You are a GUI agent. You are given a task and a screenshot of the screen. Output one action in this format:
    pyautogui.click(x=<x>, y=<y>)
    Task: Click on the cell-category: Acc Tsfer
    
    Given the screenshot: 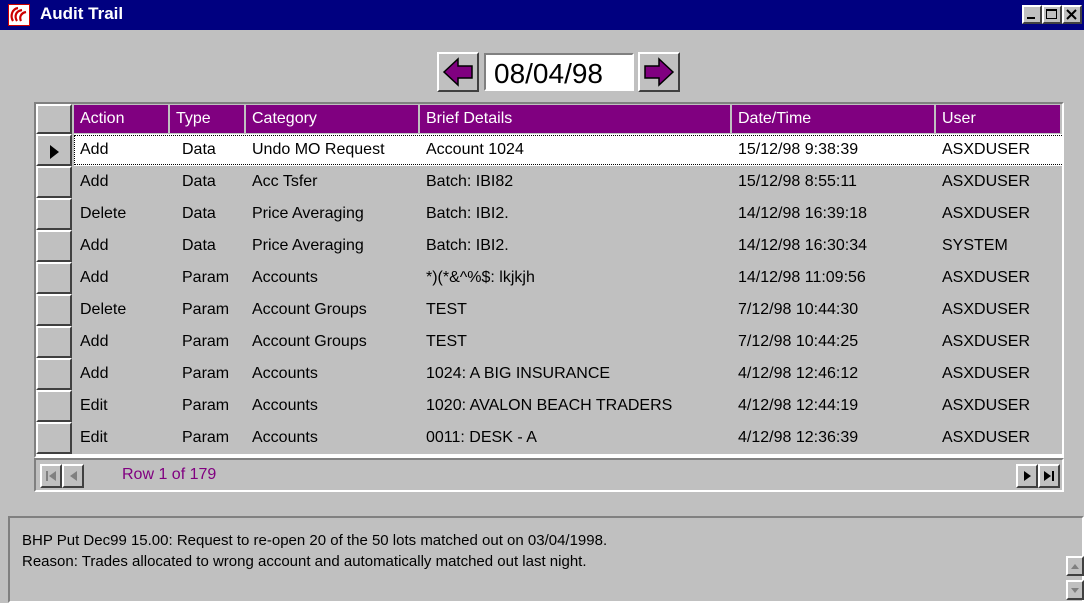 What is the action you would take?
    pyautogui.click(x=336, y=182)
    